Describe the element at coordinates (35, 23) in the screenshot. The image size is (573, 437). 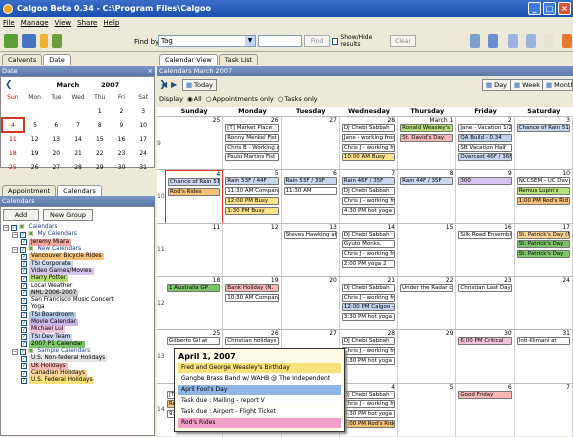
I see `menu-manage: Manage` at that location.